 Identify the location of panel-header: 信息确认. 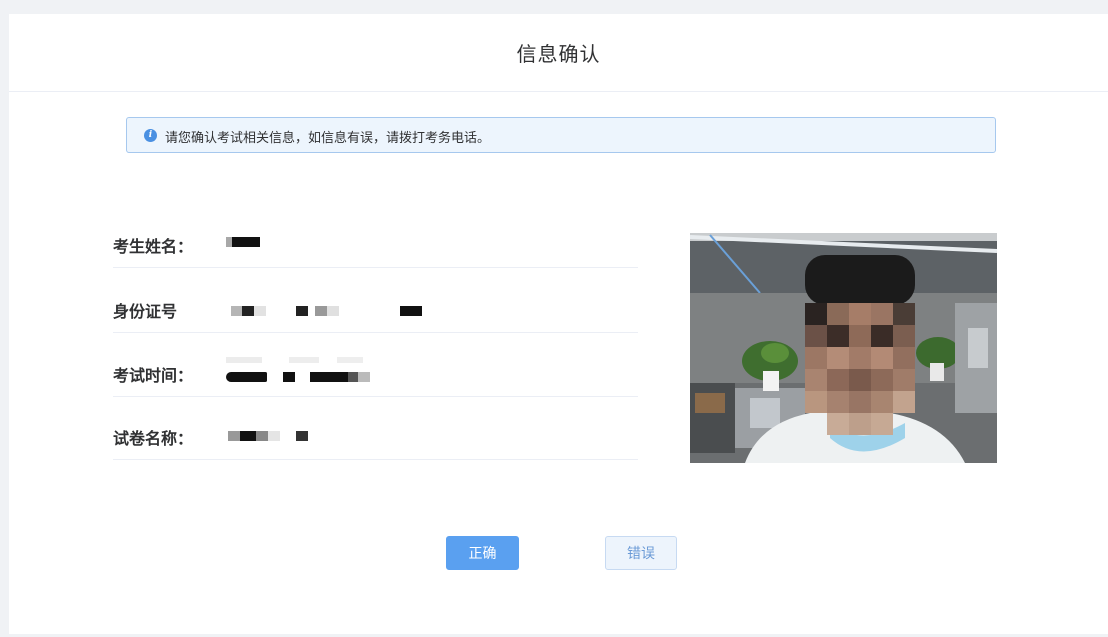
(558, 53).